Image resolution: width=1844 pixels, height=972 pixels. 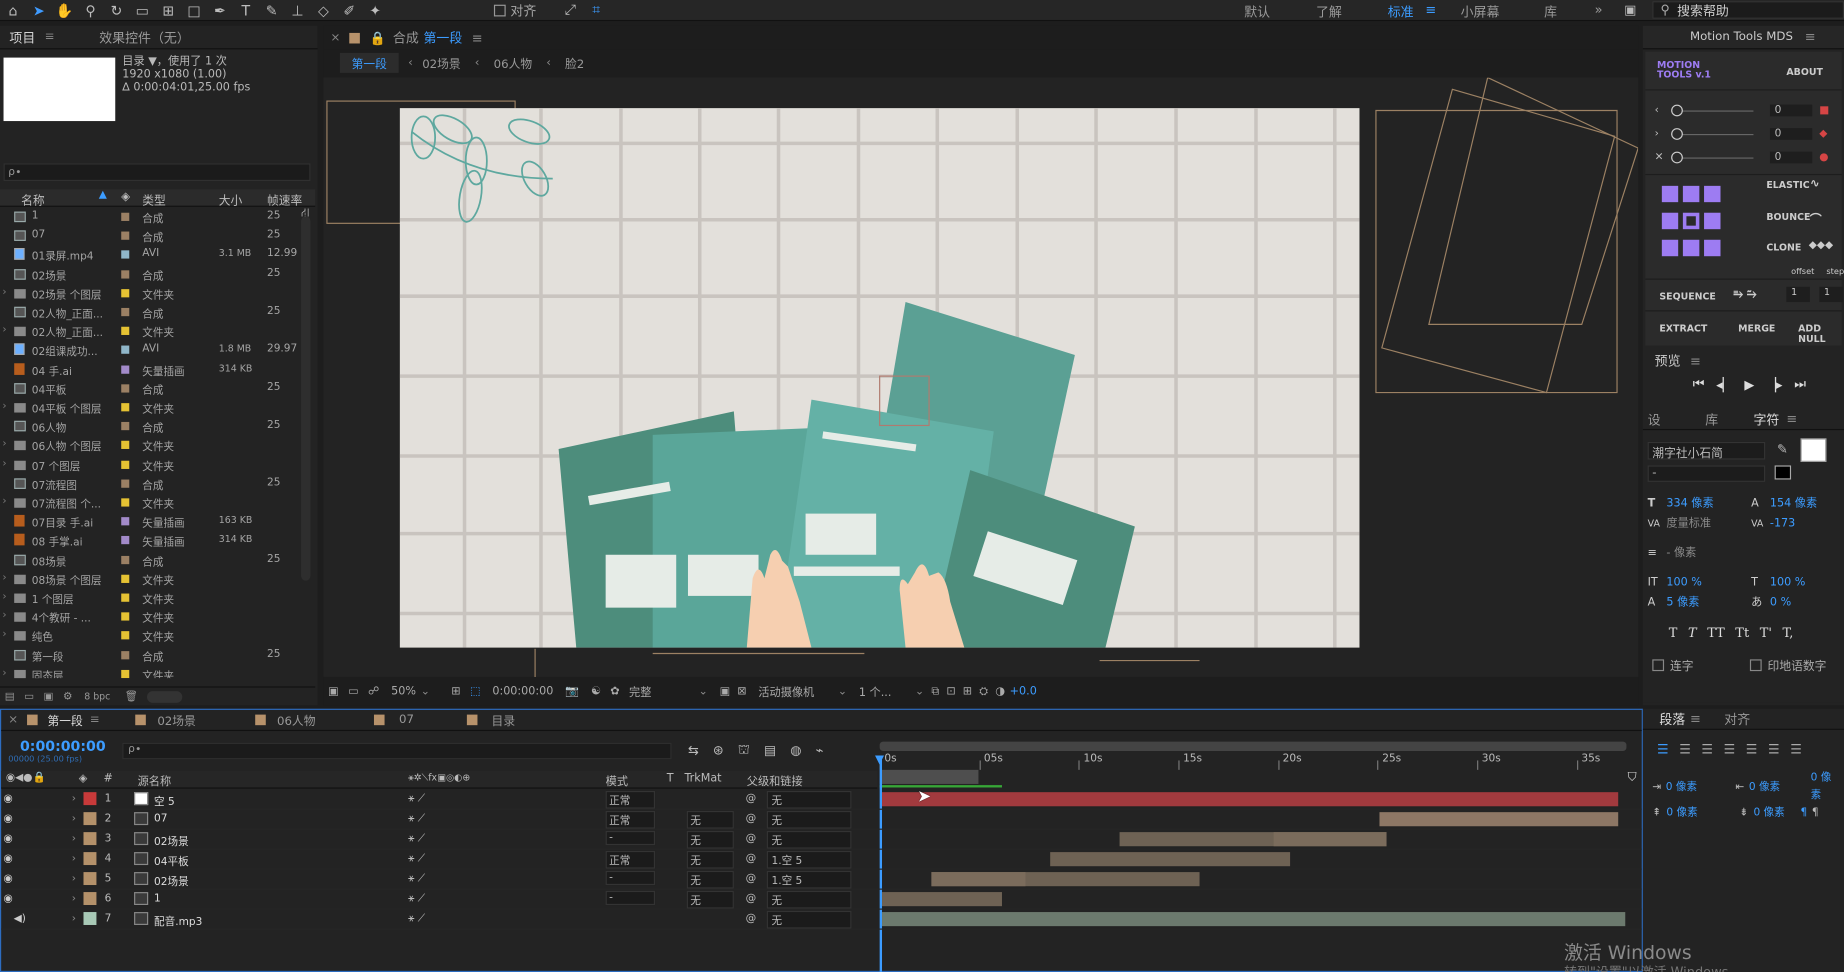 What do you see at coordinates (1741, 37) in the screenshot?
I see `motion-tools-tab: Motion Tools MDS` at bounding box center [1741, 37].